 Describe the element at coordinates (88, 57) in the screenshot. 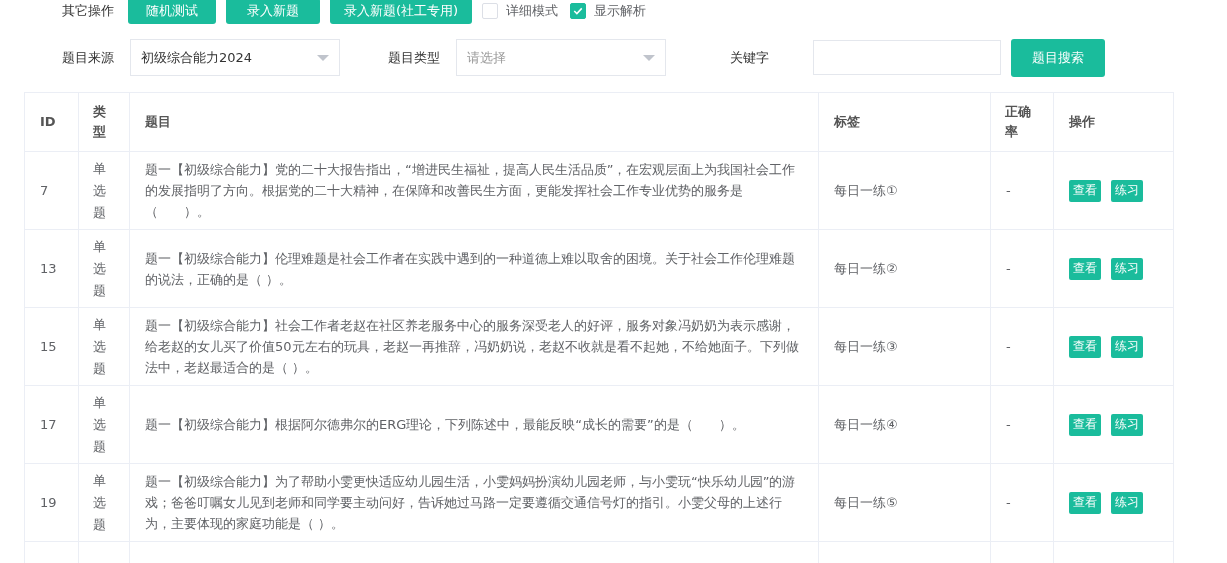

I see `source-label: 题目来源` at that location.